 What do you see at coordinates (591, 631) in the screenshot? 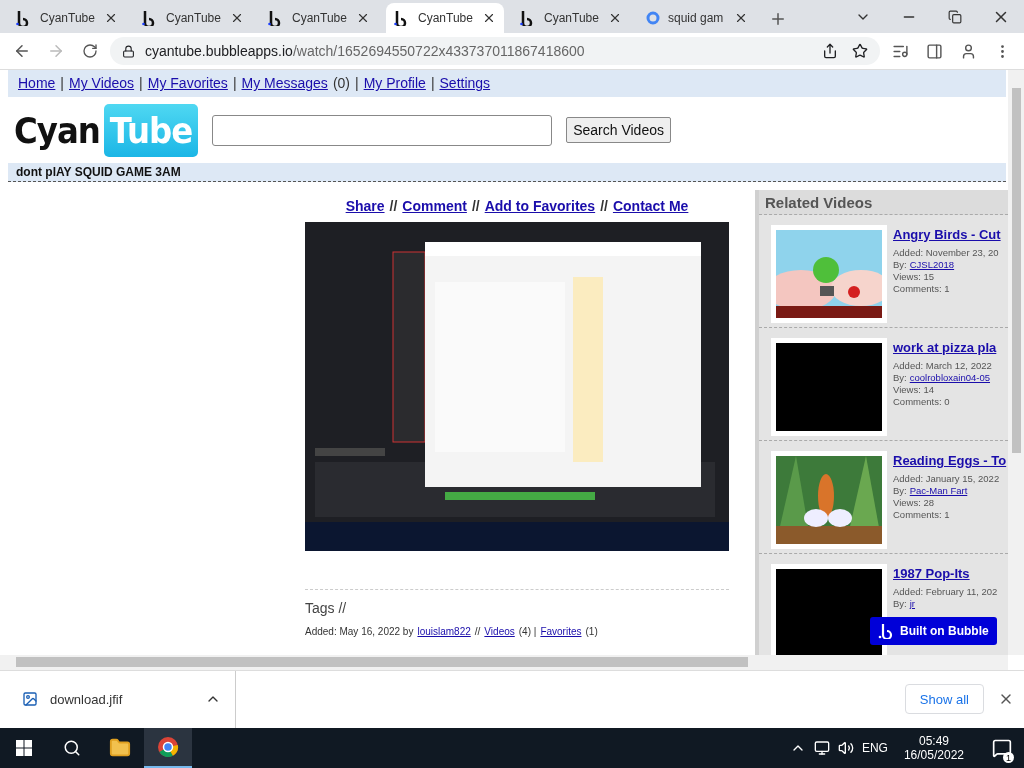
I see `separator-text: (1)` at bounding box center [591, 631].